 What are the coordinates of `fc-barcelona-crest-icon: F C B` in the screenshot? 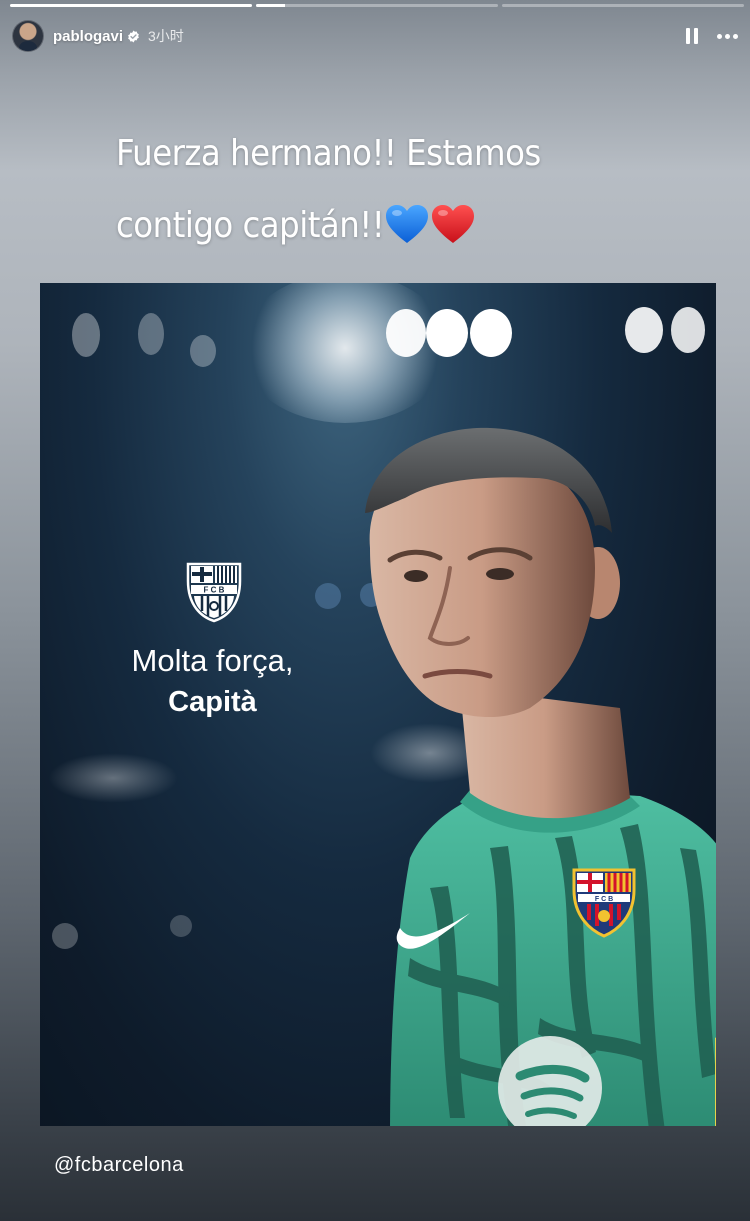 It's located at (214, 592).